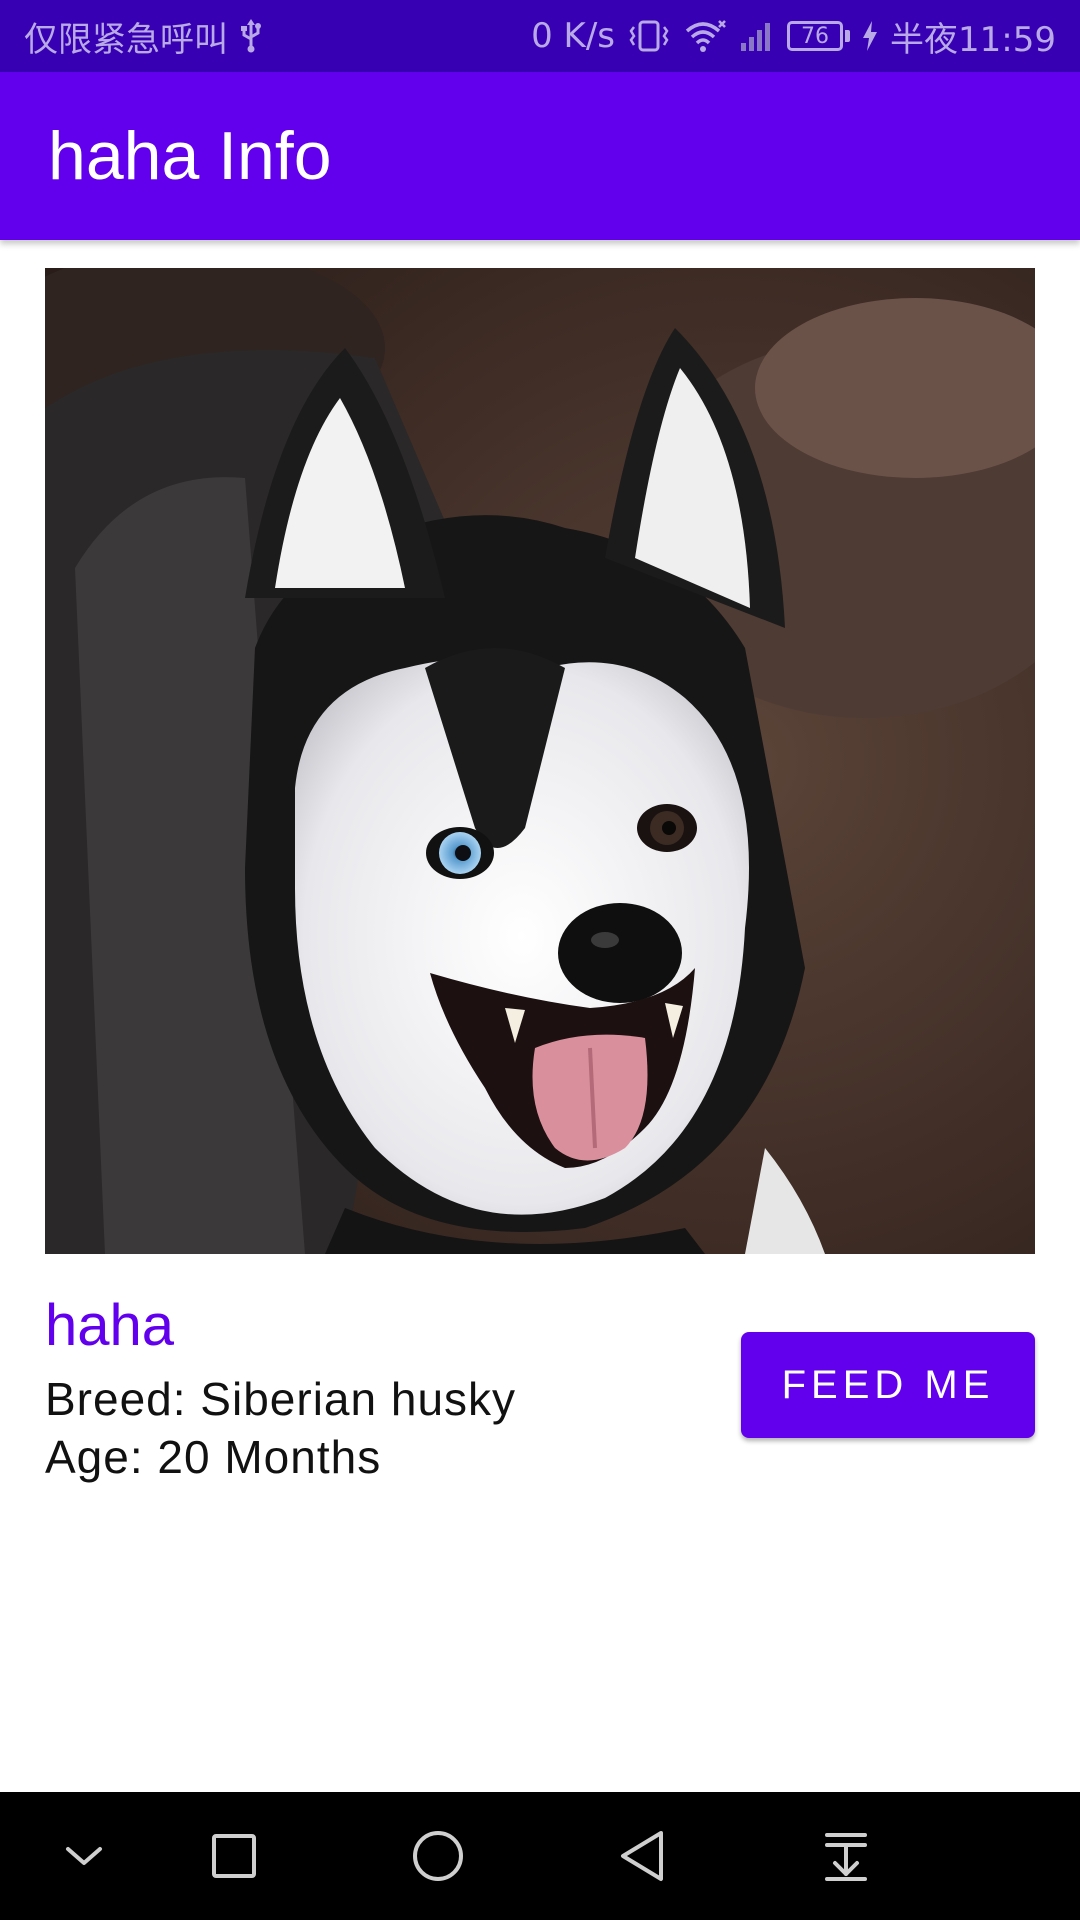  Describe the element at coordinates (438, 1856) in the screenshot. I see `circle-icon` at that location.